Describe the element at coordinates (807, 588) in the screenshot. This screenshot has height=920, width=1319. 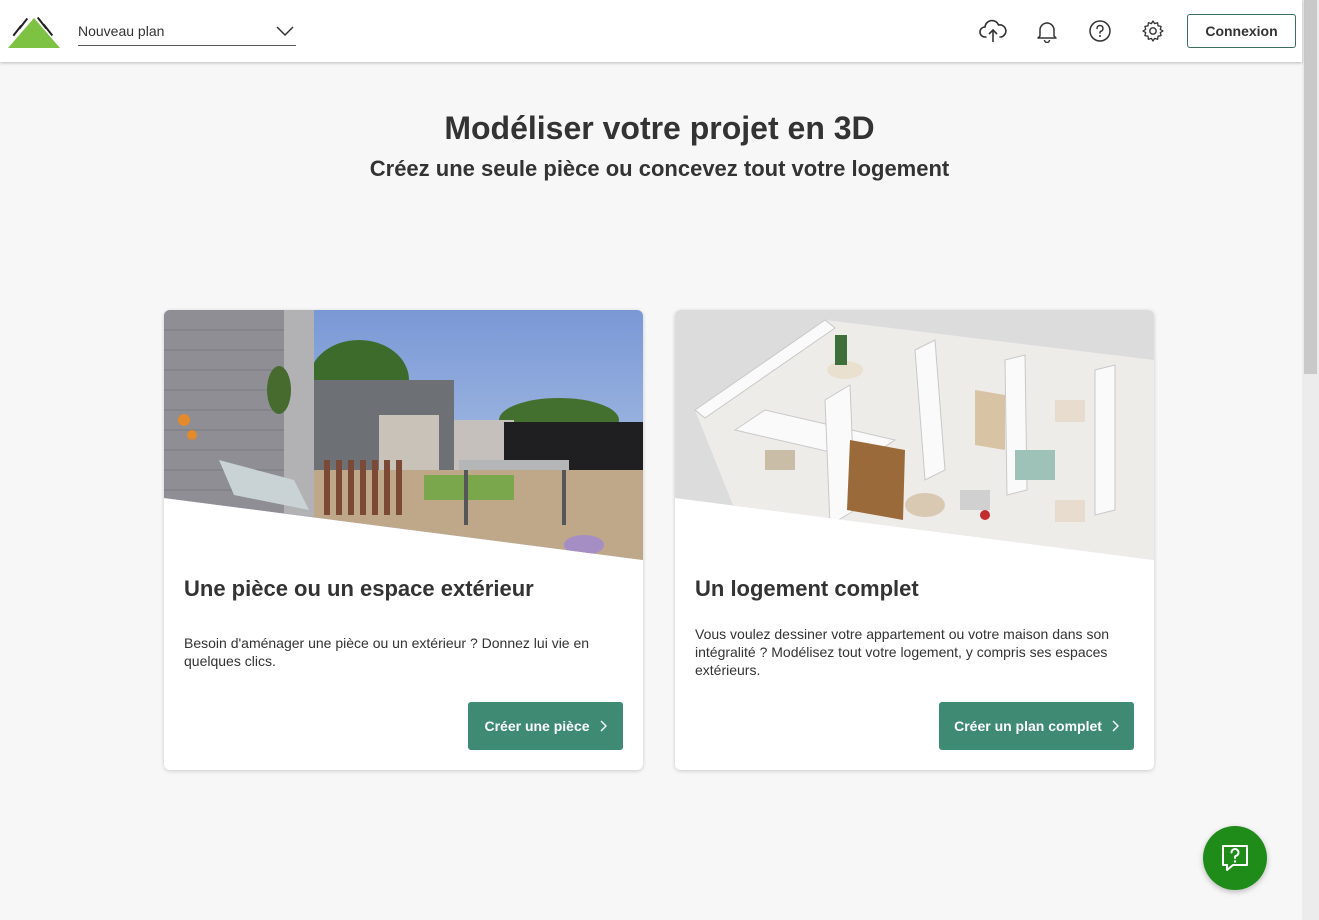
I see `card-full-home-title: Un logement complet` at that location.